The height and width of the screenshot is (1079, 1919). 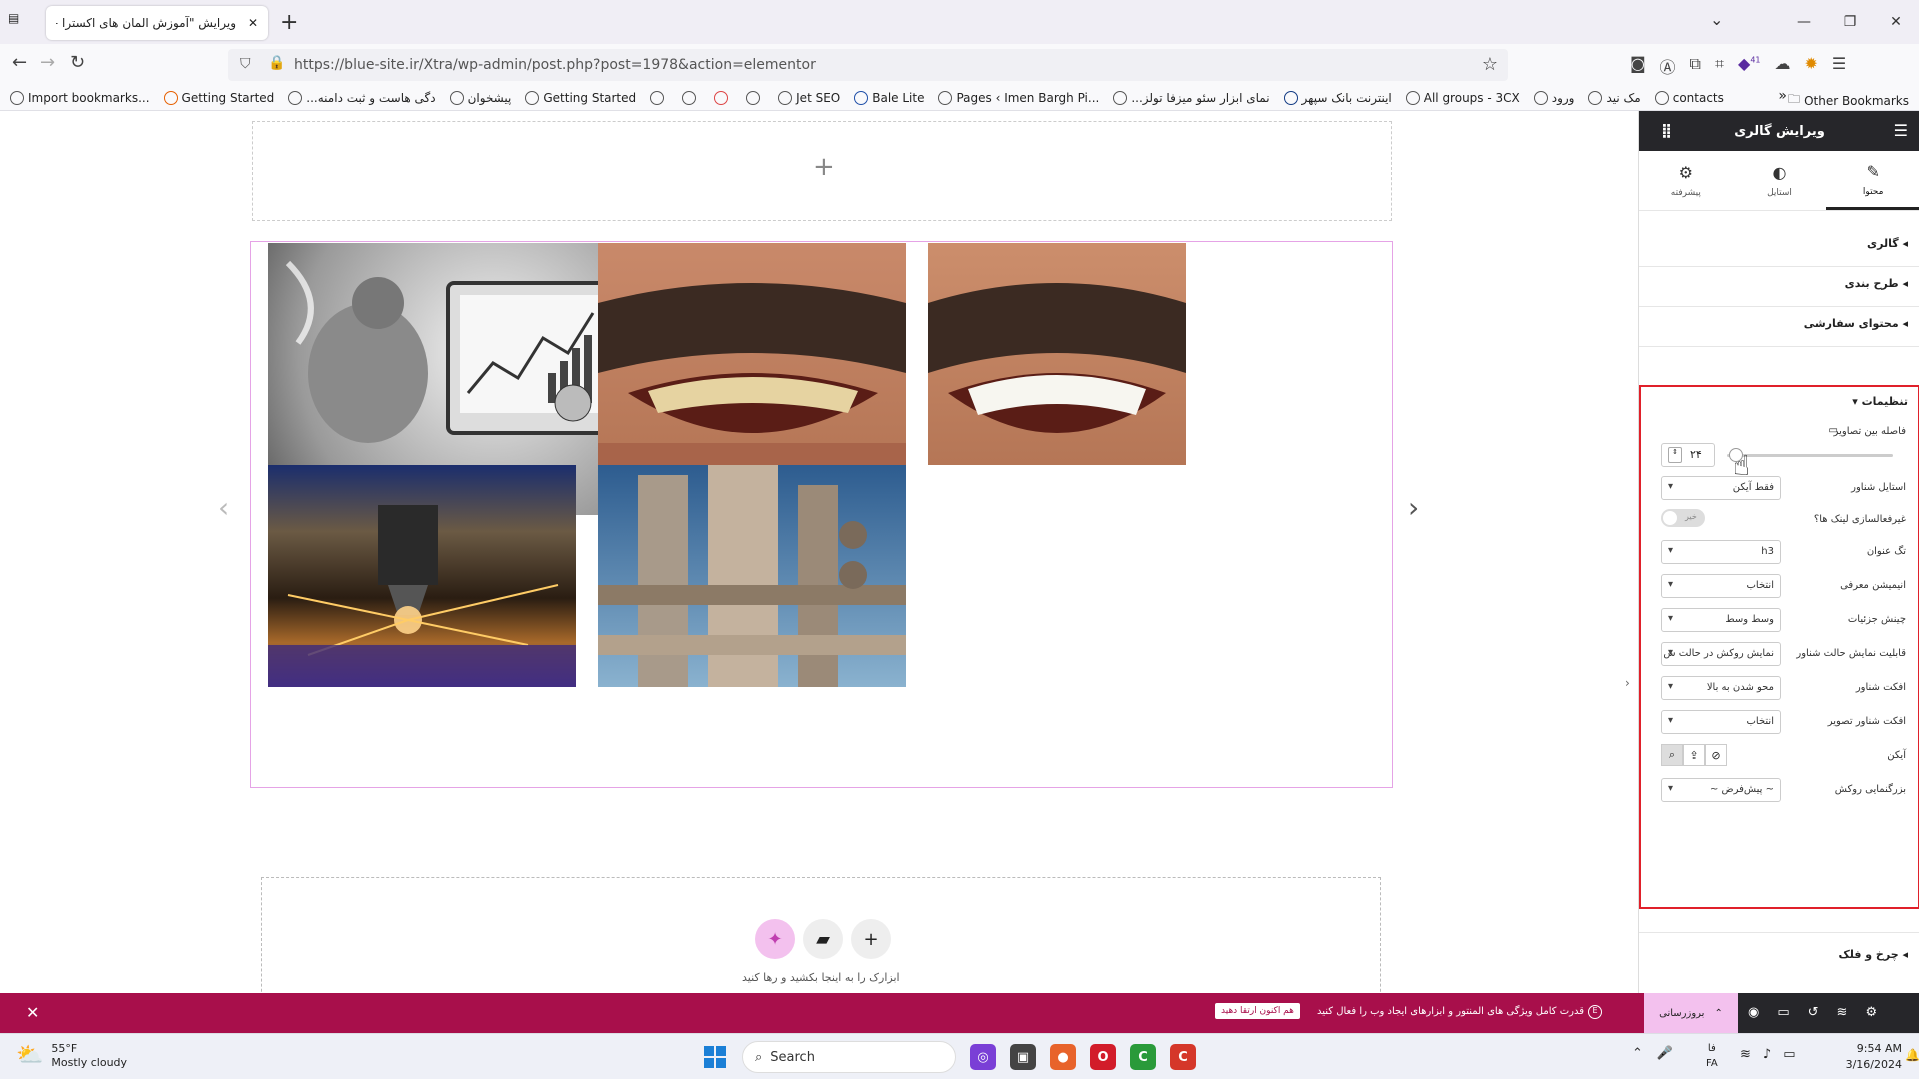 I want to click on camtasia-recorder-icon: C, so click(x=1183, y=1057).